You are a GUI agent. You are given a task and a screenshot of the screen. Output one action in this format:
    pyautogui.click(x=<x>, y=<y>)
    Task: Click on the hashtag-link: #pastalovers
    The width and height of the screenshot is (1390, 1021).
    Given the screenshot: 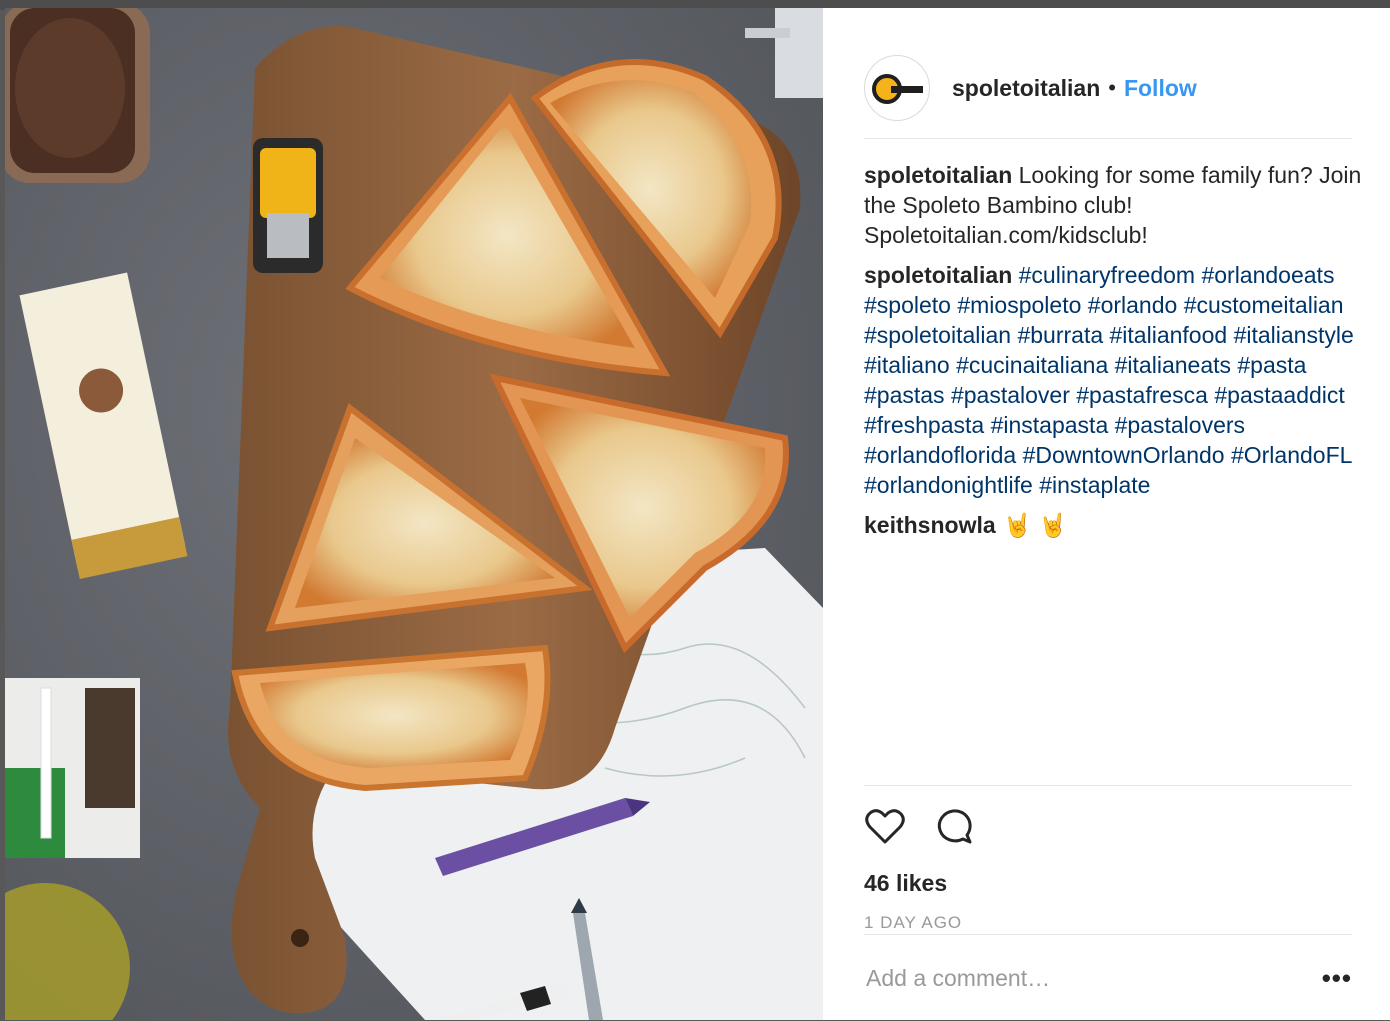 What is the action you would take?
    pyautogui.click(x=1180, y=425)
    